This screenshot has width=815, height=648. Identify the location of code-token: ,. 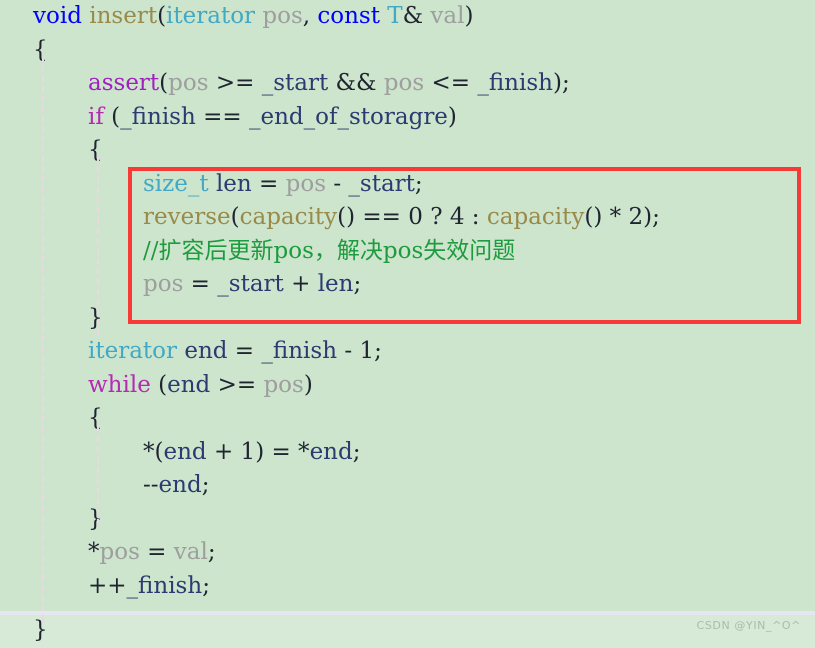
(310, 16).